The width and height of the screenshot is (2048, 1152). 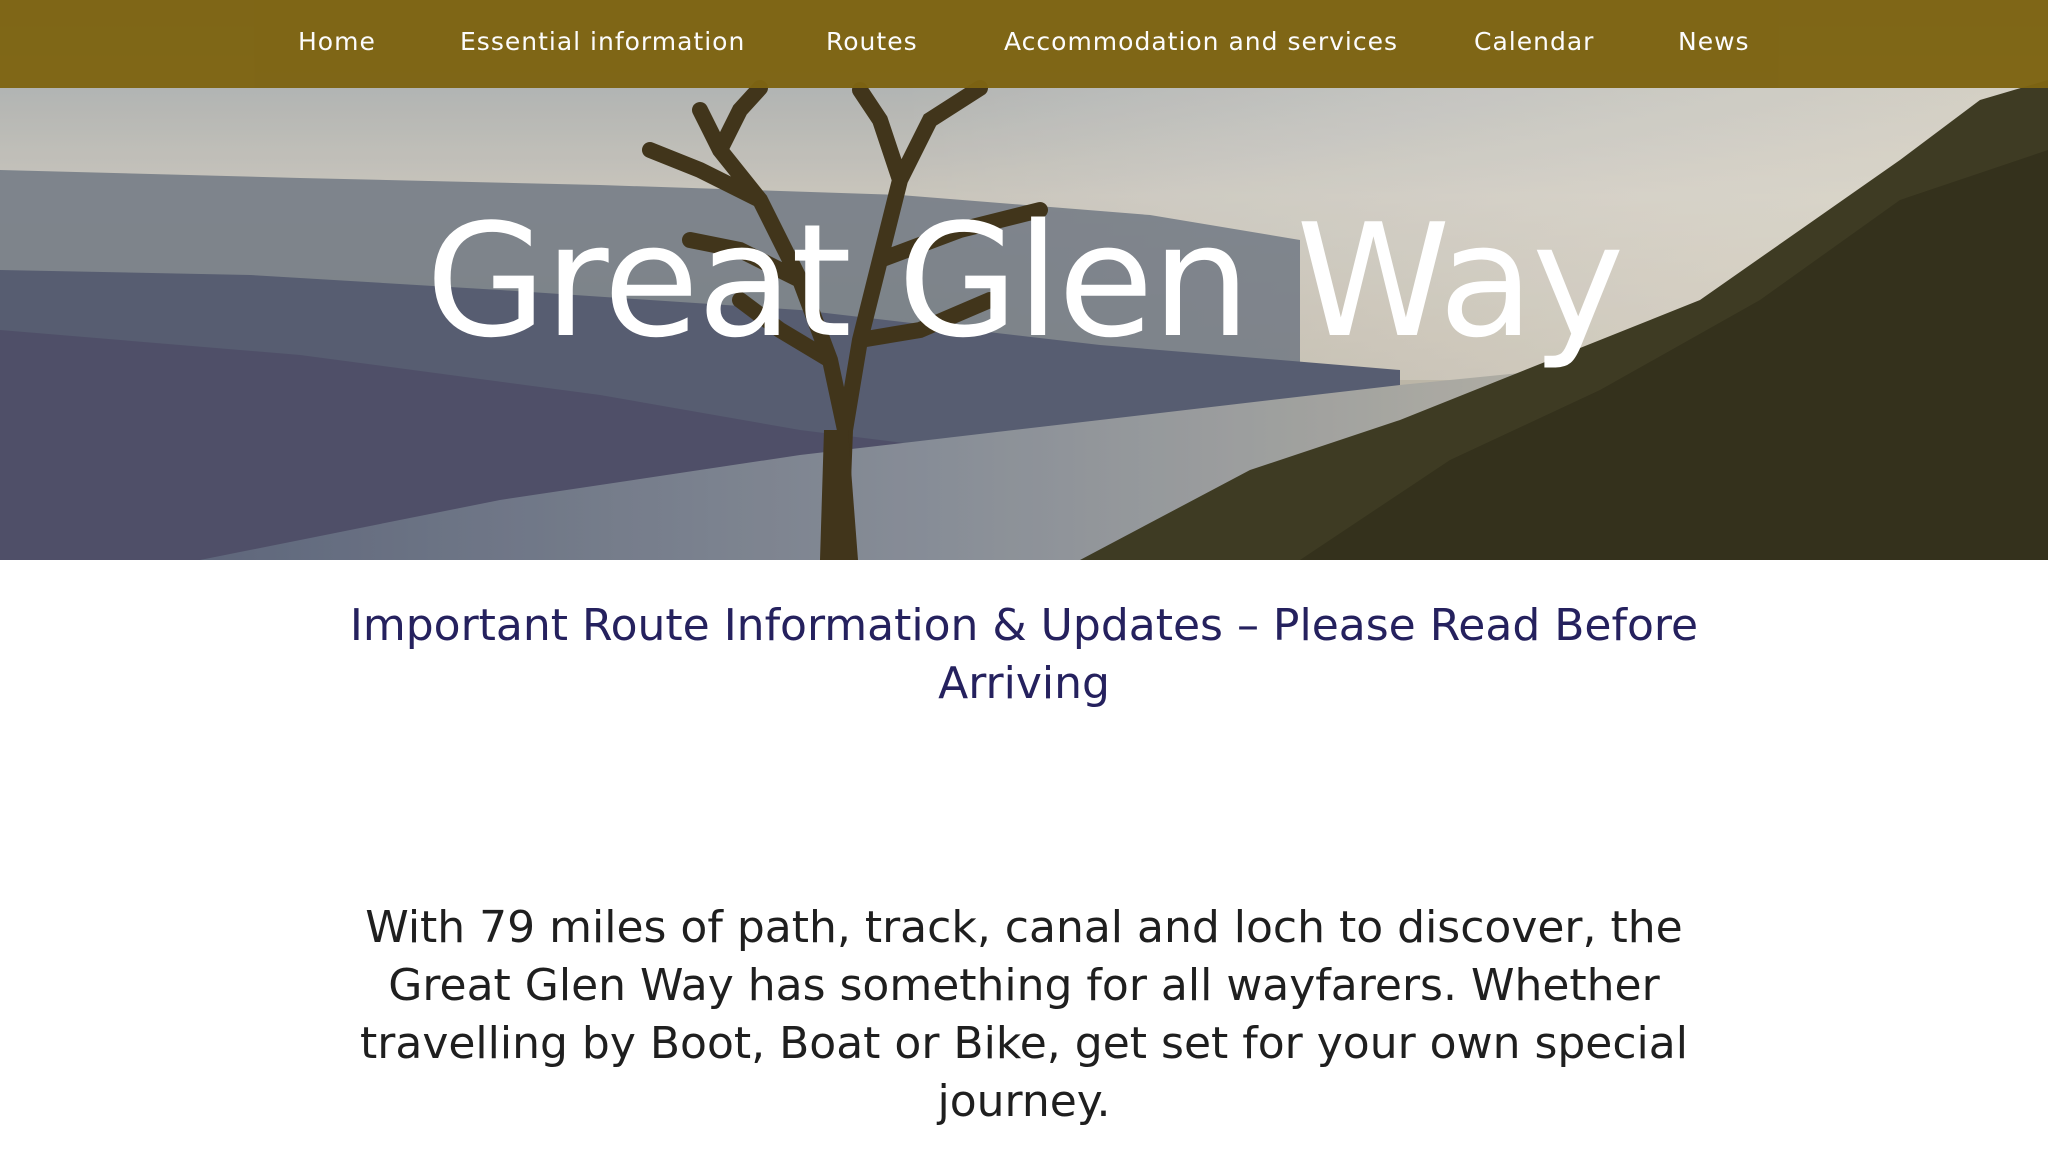 I want to click on nav-item-accommodation: Accommodation and services, so click(x=1201, y=42).